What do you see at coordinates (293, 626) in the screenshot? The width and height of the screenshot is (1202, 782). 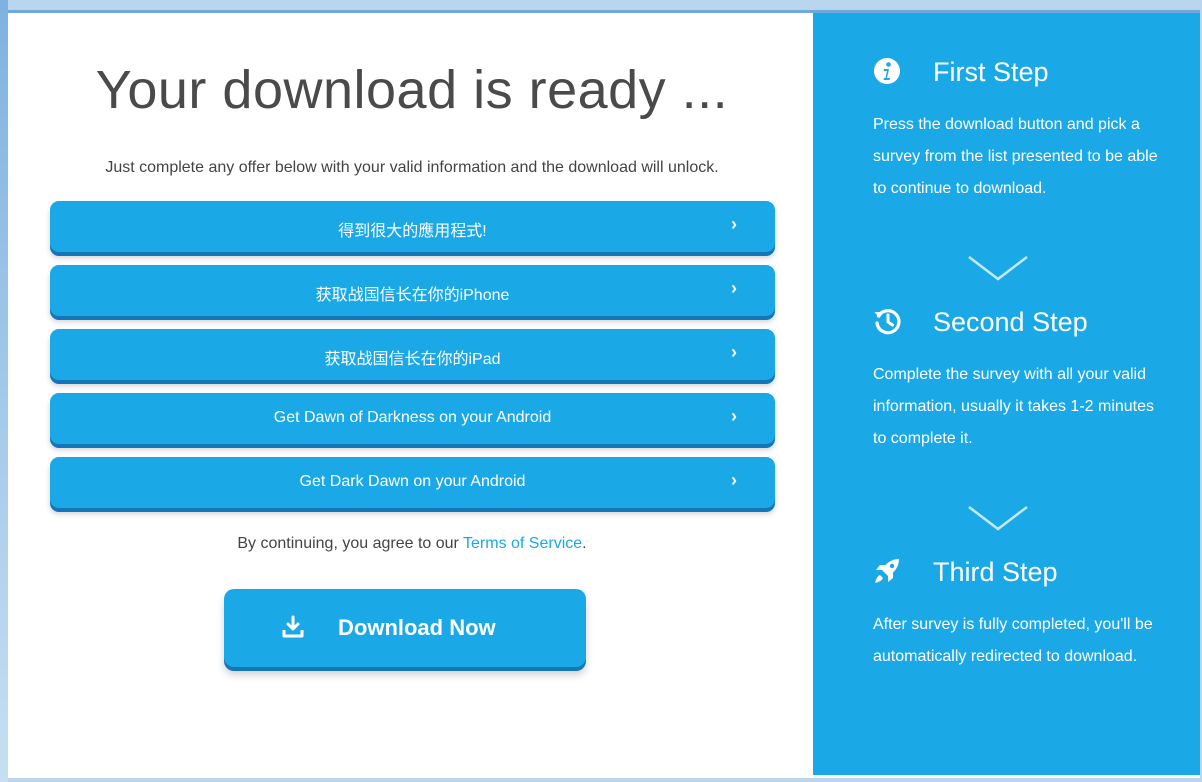 I see `download-icon` at bounding box center [293, 626].